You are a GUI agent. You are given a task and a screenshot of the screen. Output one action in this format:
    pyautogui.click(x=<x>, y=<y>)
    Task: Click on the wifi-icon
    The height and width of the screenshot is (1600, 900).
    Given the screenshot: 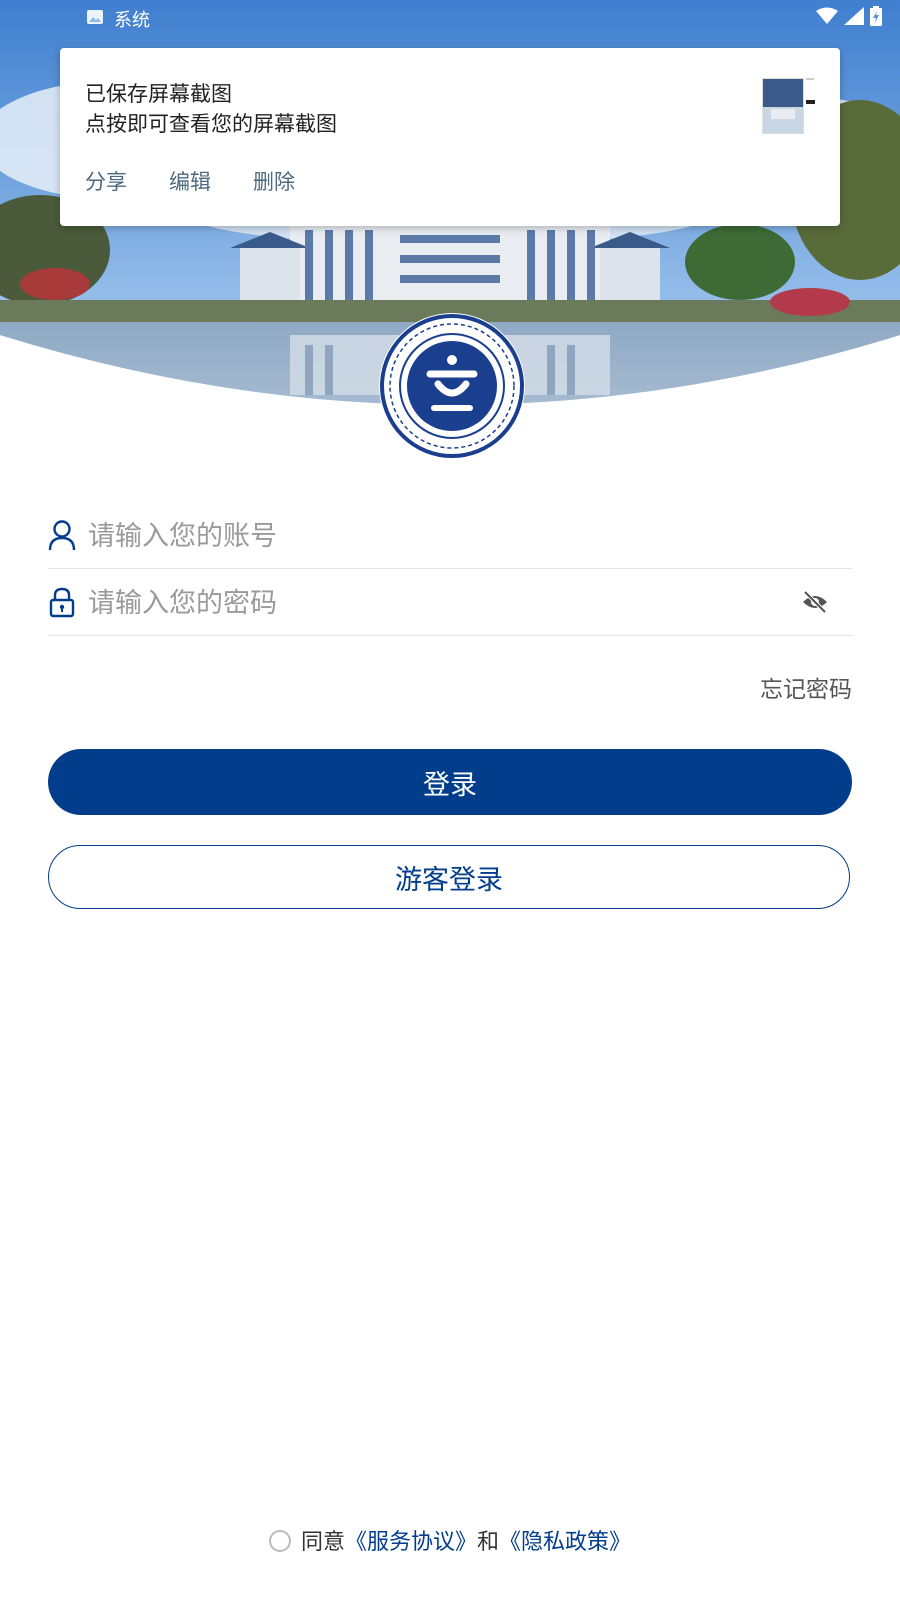 What is the action you would take?
    pyautogui.click(x=827, y=18)
    